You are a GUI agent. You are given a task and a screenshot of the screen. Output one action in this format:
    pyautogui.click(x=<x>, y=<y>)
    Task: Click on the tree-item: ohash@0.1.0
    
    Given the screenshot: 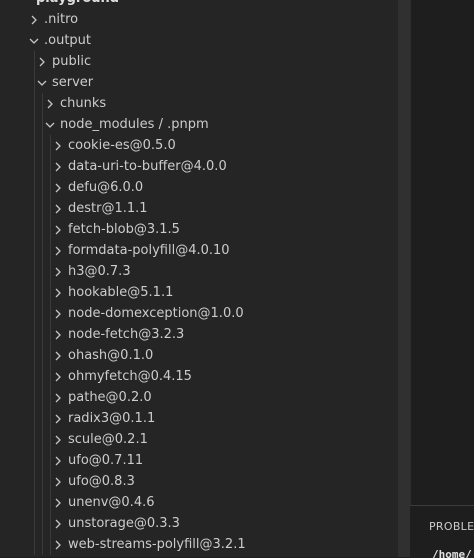 What is the action you would take?
    pyautogui.click(x=199, y=355)
    